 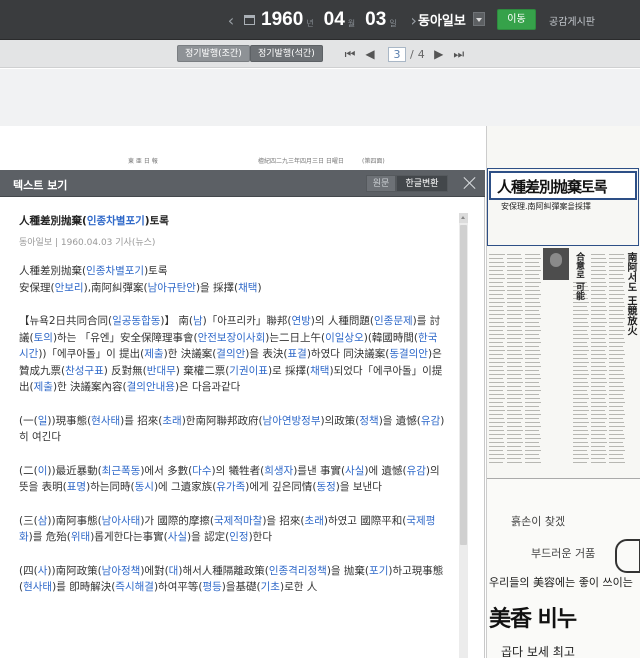 I want to click on board-link: 공감게시판, so click(x=572, y=20).